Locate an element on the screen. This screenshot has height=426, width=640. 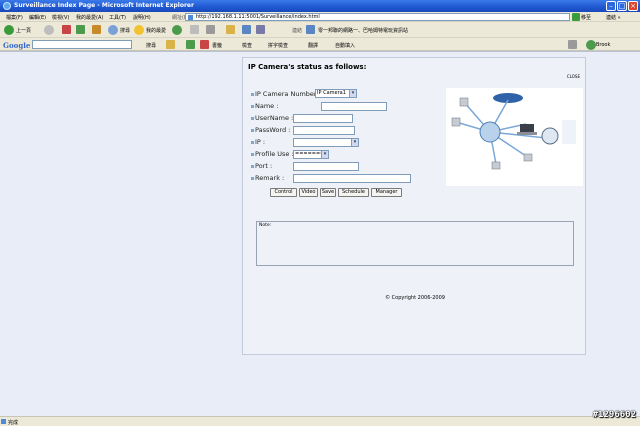
favorites-star-icon is located at coordinates (139, 30).